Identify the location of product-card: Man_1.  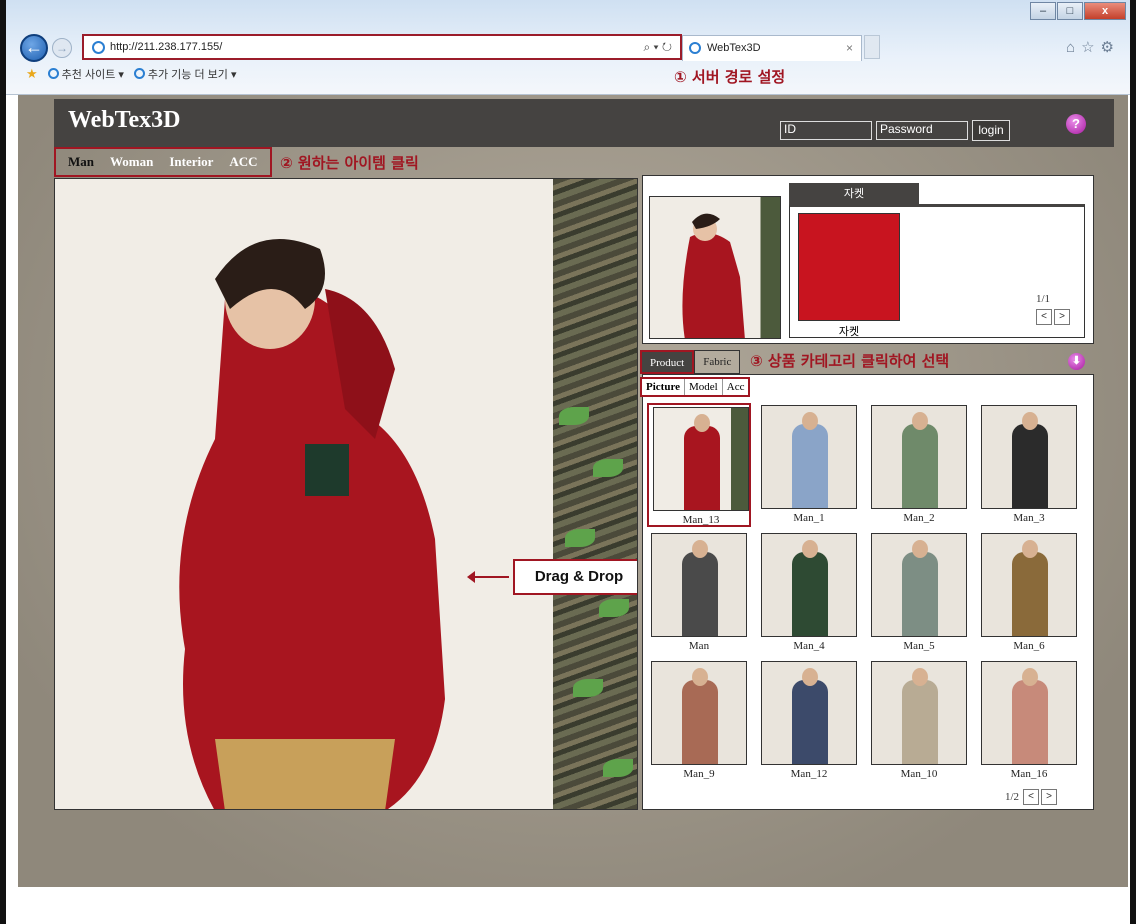
(809, 465).